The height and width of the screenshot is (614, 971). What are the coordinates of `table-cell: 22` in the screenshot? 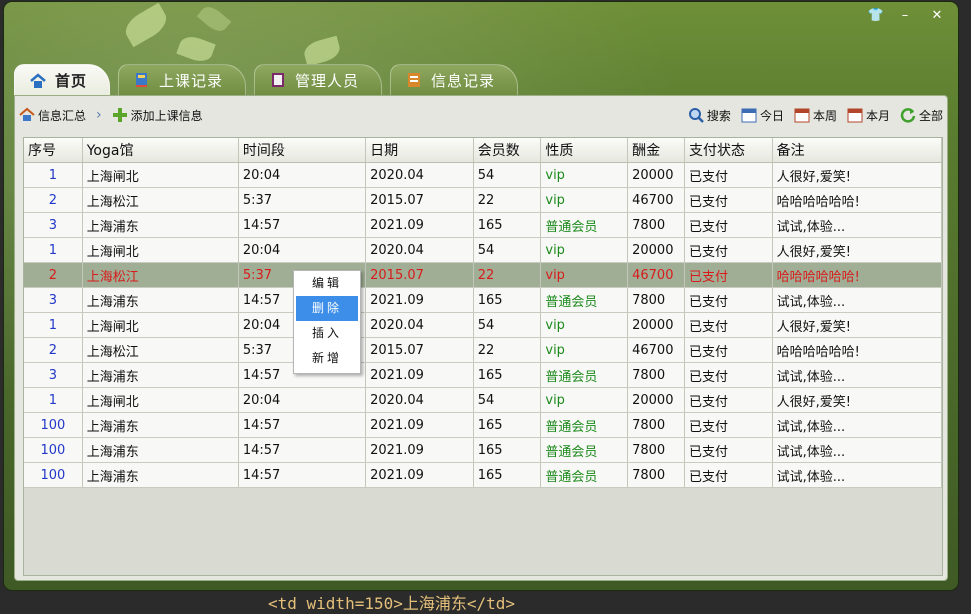 It's located at (507, 275).